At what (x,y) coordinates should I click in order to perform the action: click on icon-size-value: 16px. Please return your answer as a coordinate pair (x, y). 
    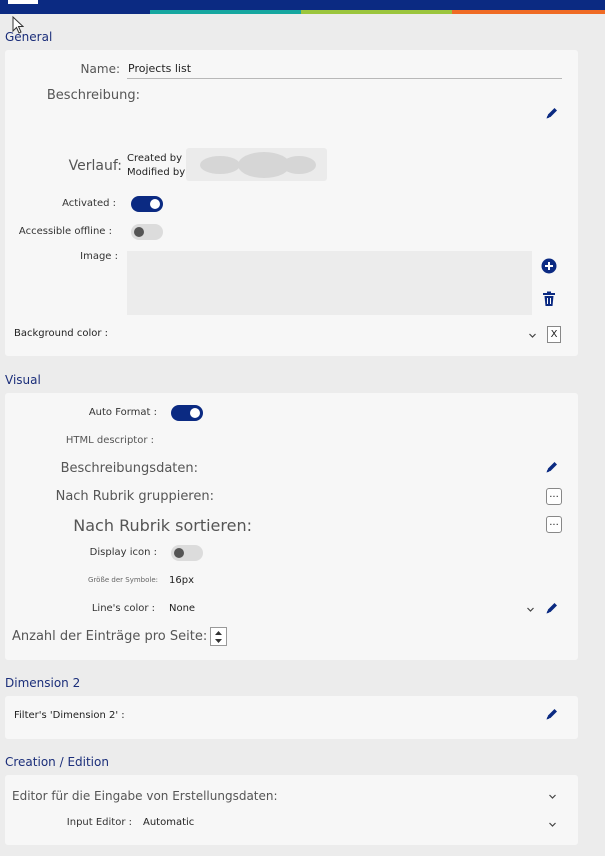
    Looking at the image, I should click on (181, 580).